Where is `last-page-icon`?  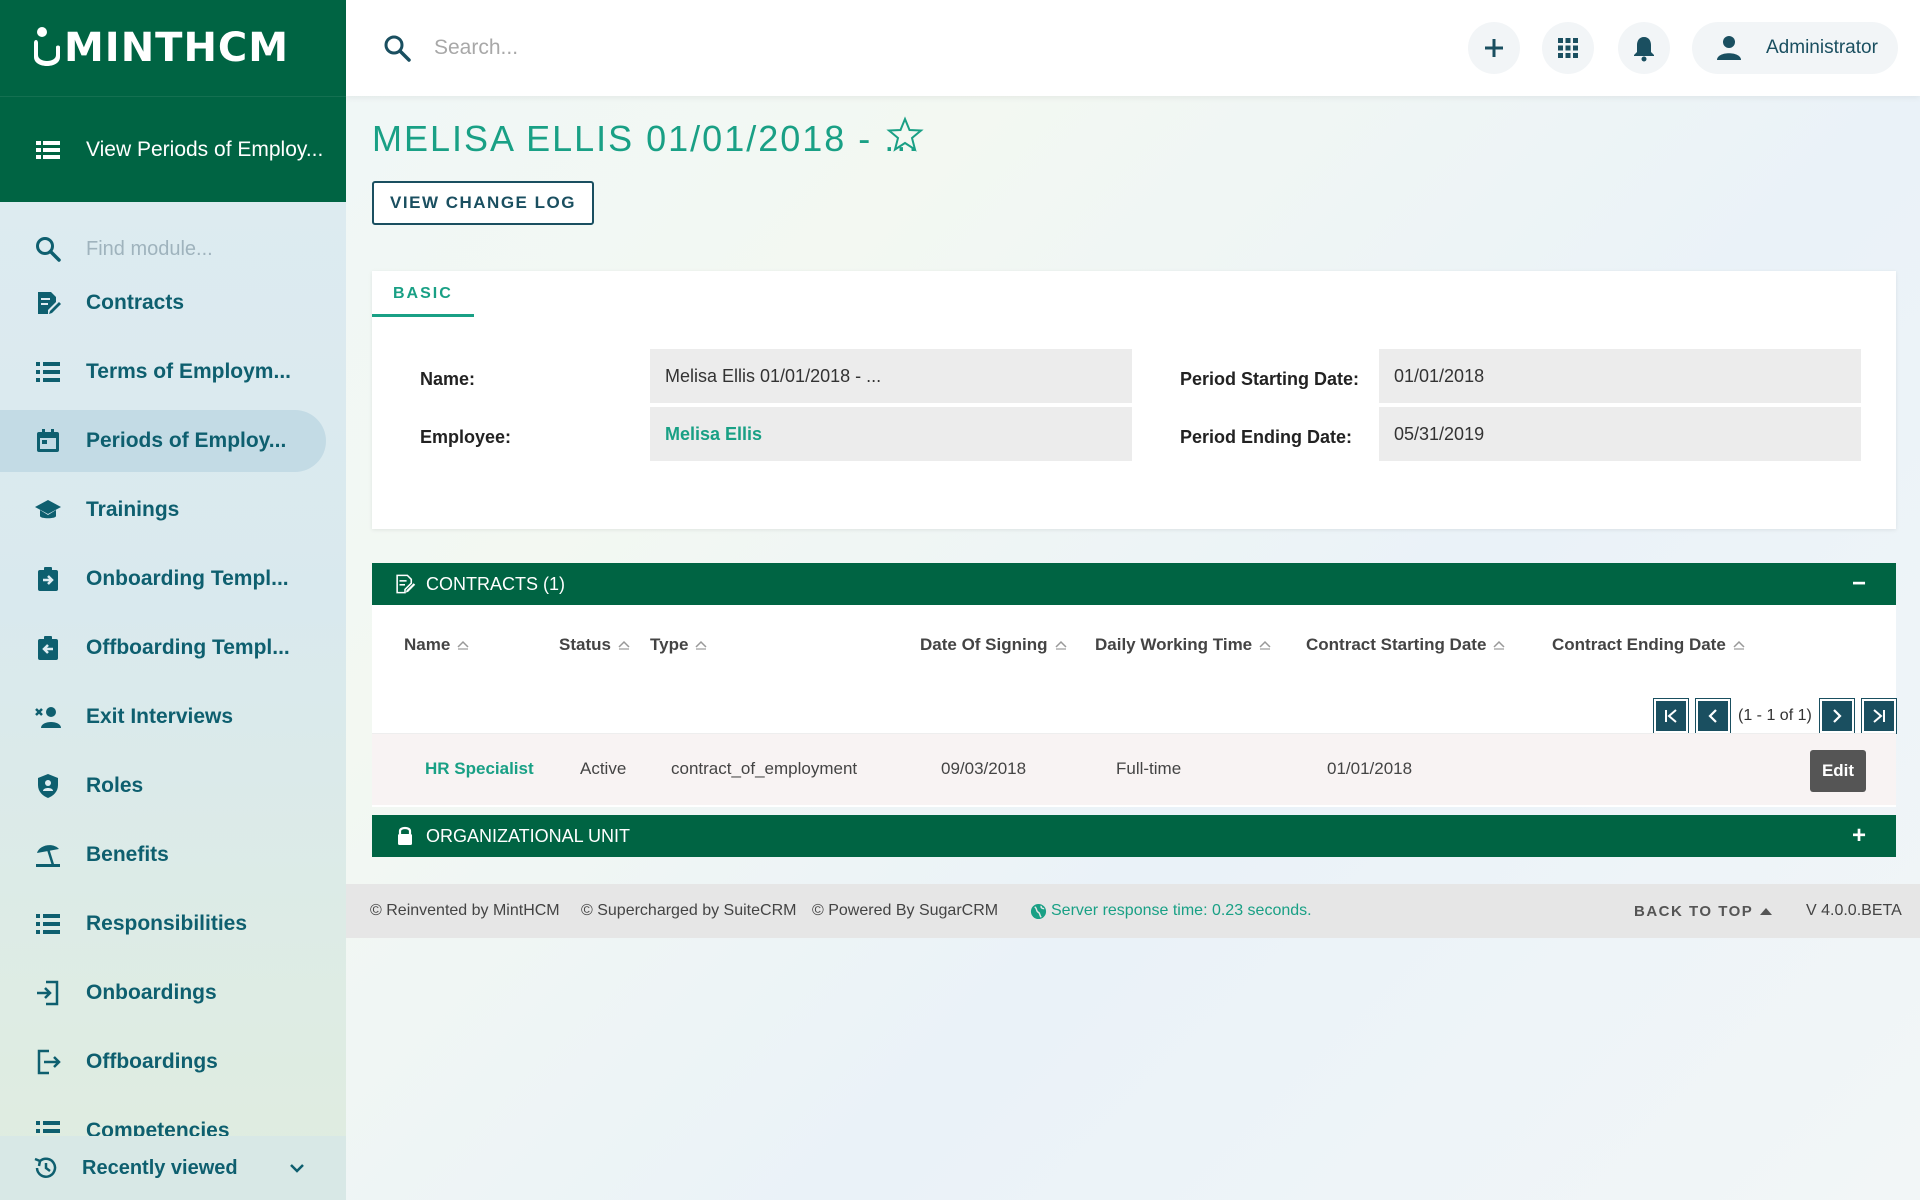
last-page-icon is located at coordinates (1879, 716).